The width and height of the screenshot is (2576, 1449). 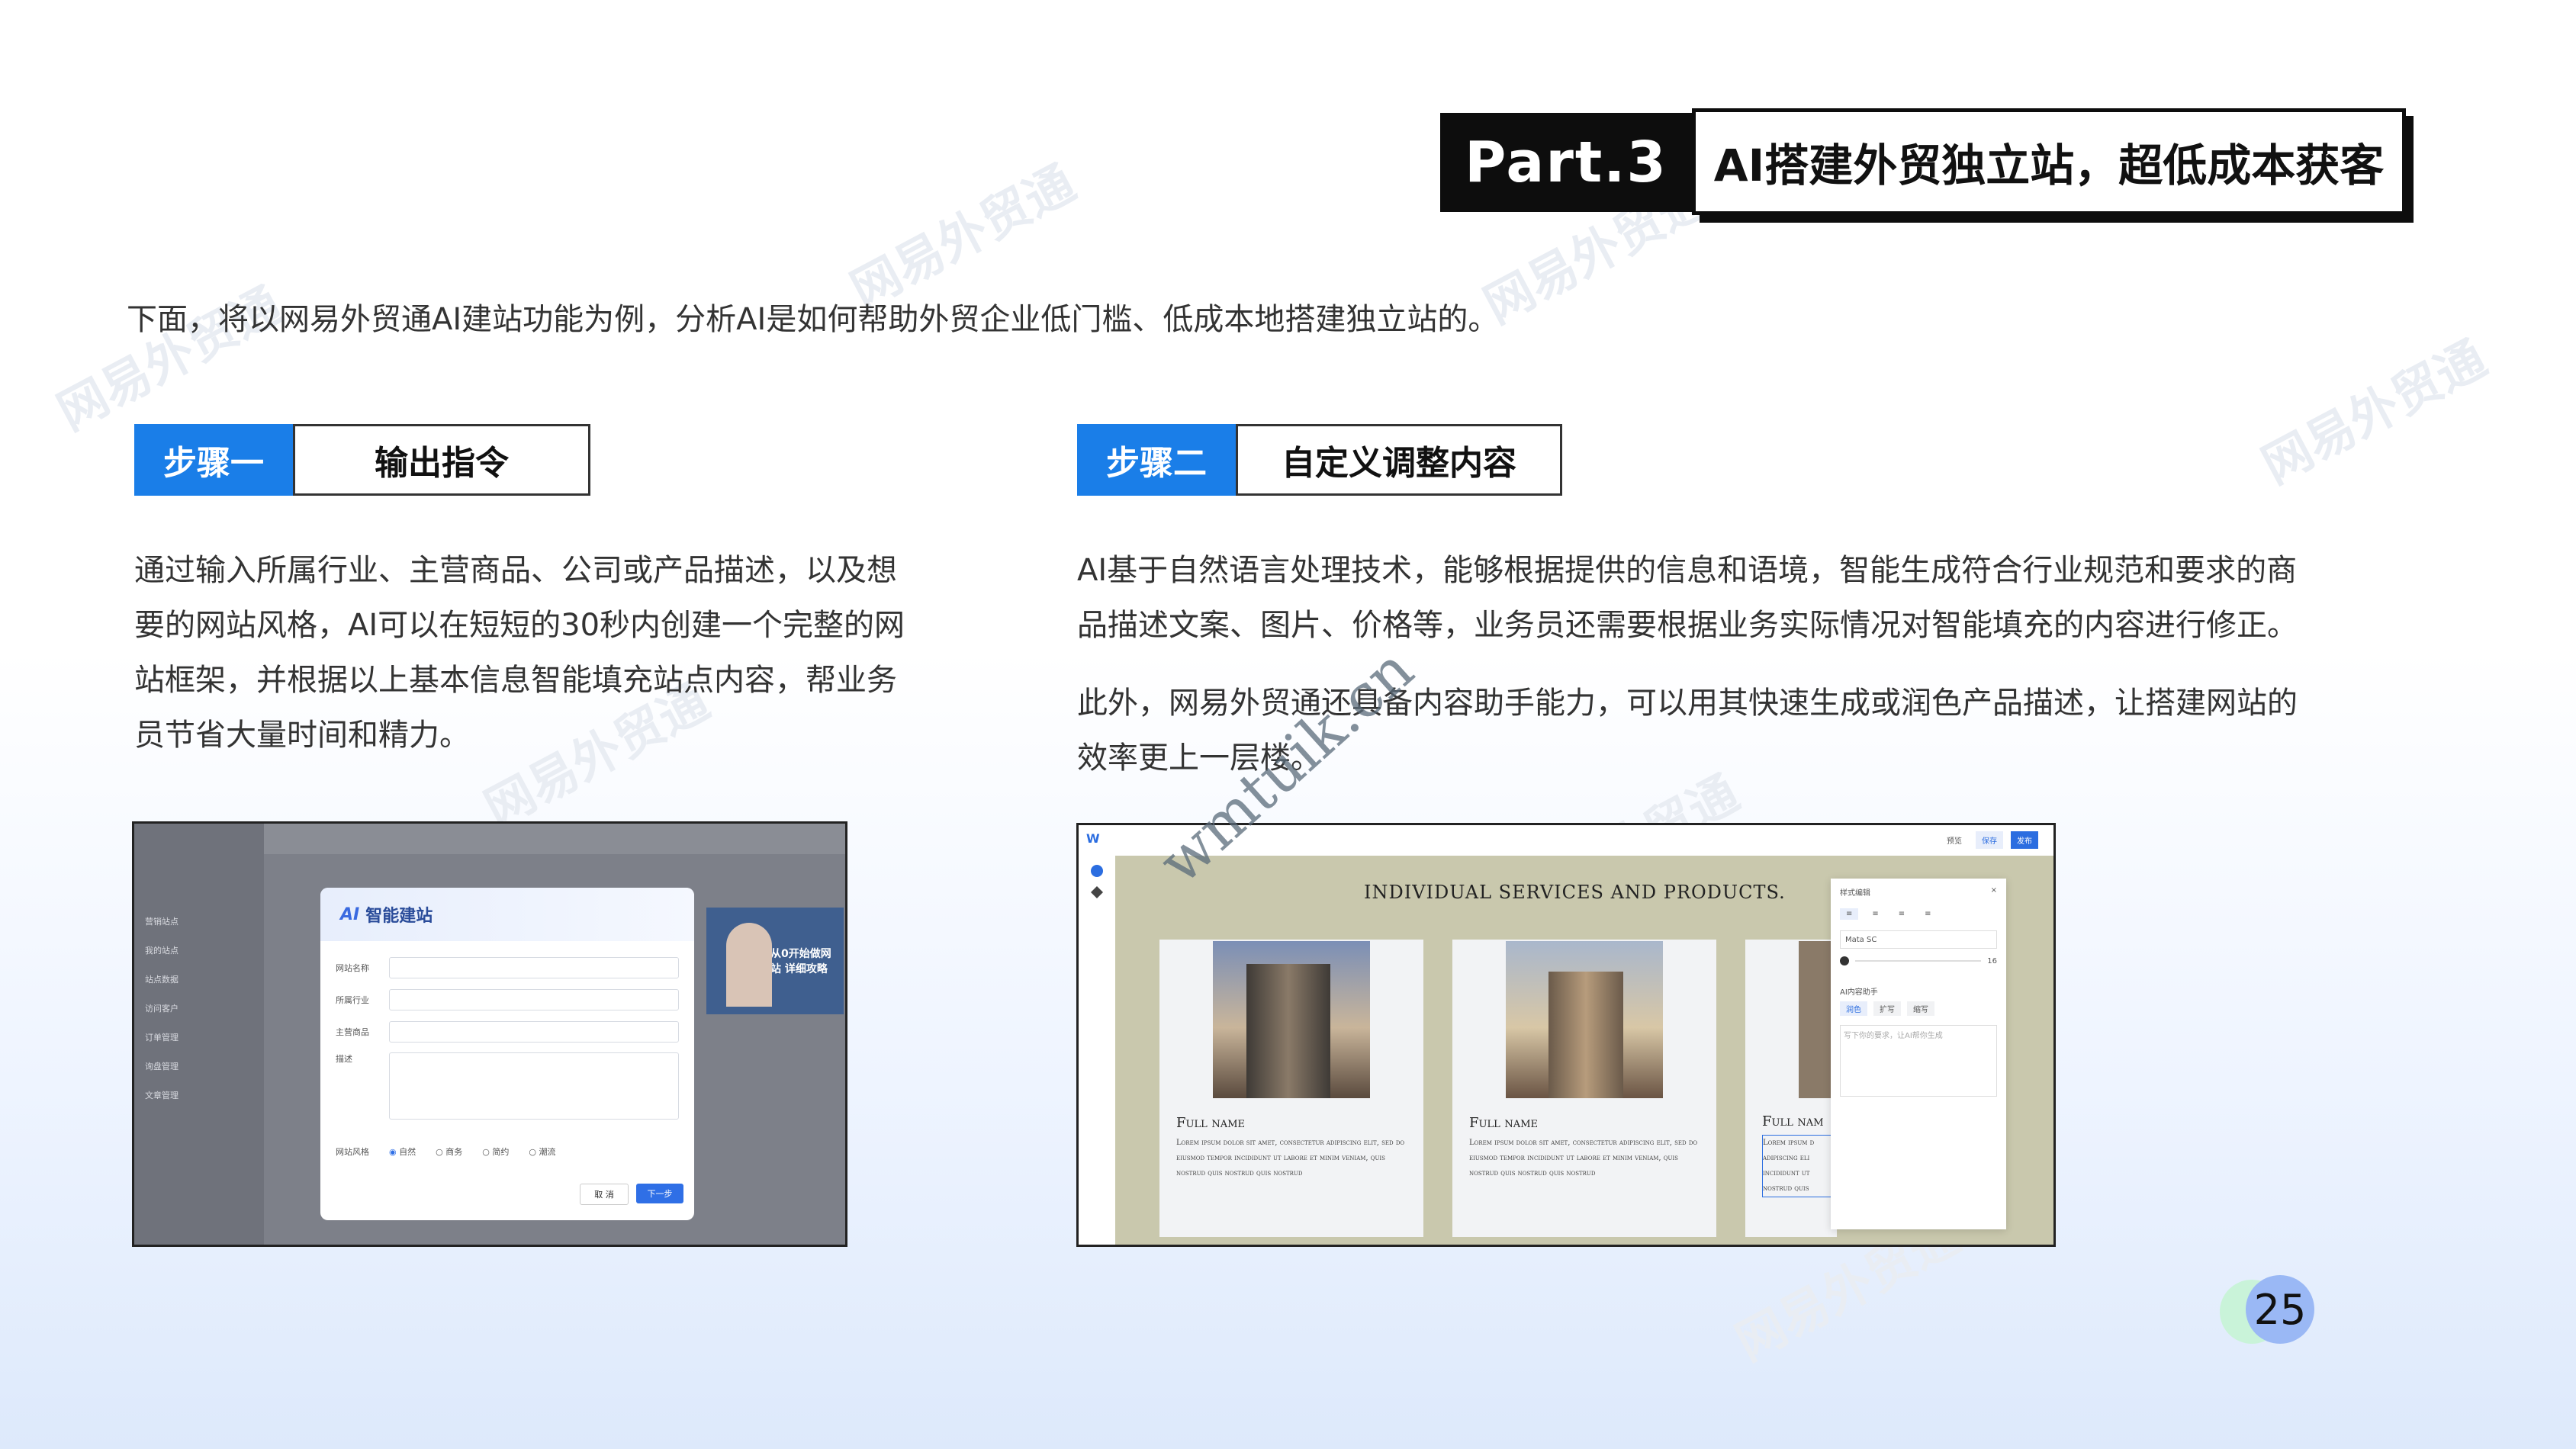 I want to click on cancel-button: 取 消, so click(x=604, y=1194).